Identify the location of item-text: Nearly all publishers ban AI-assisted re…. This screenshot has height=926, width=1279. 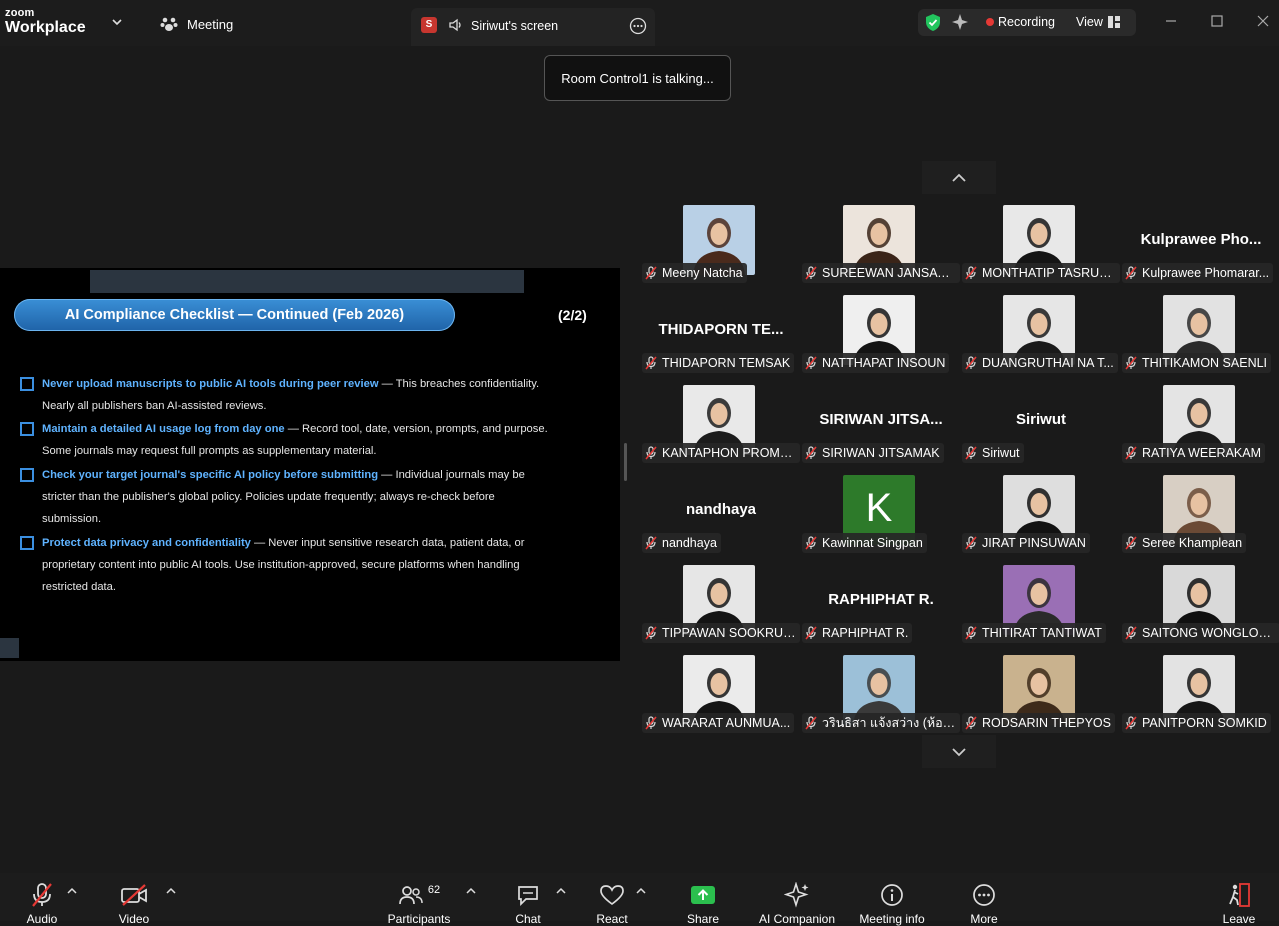
(154, 406).